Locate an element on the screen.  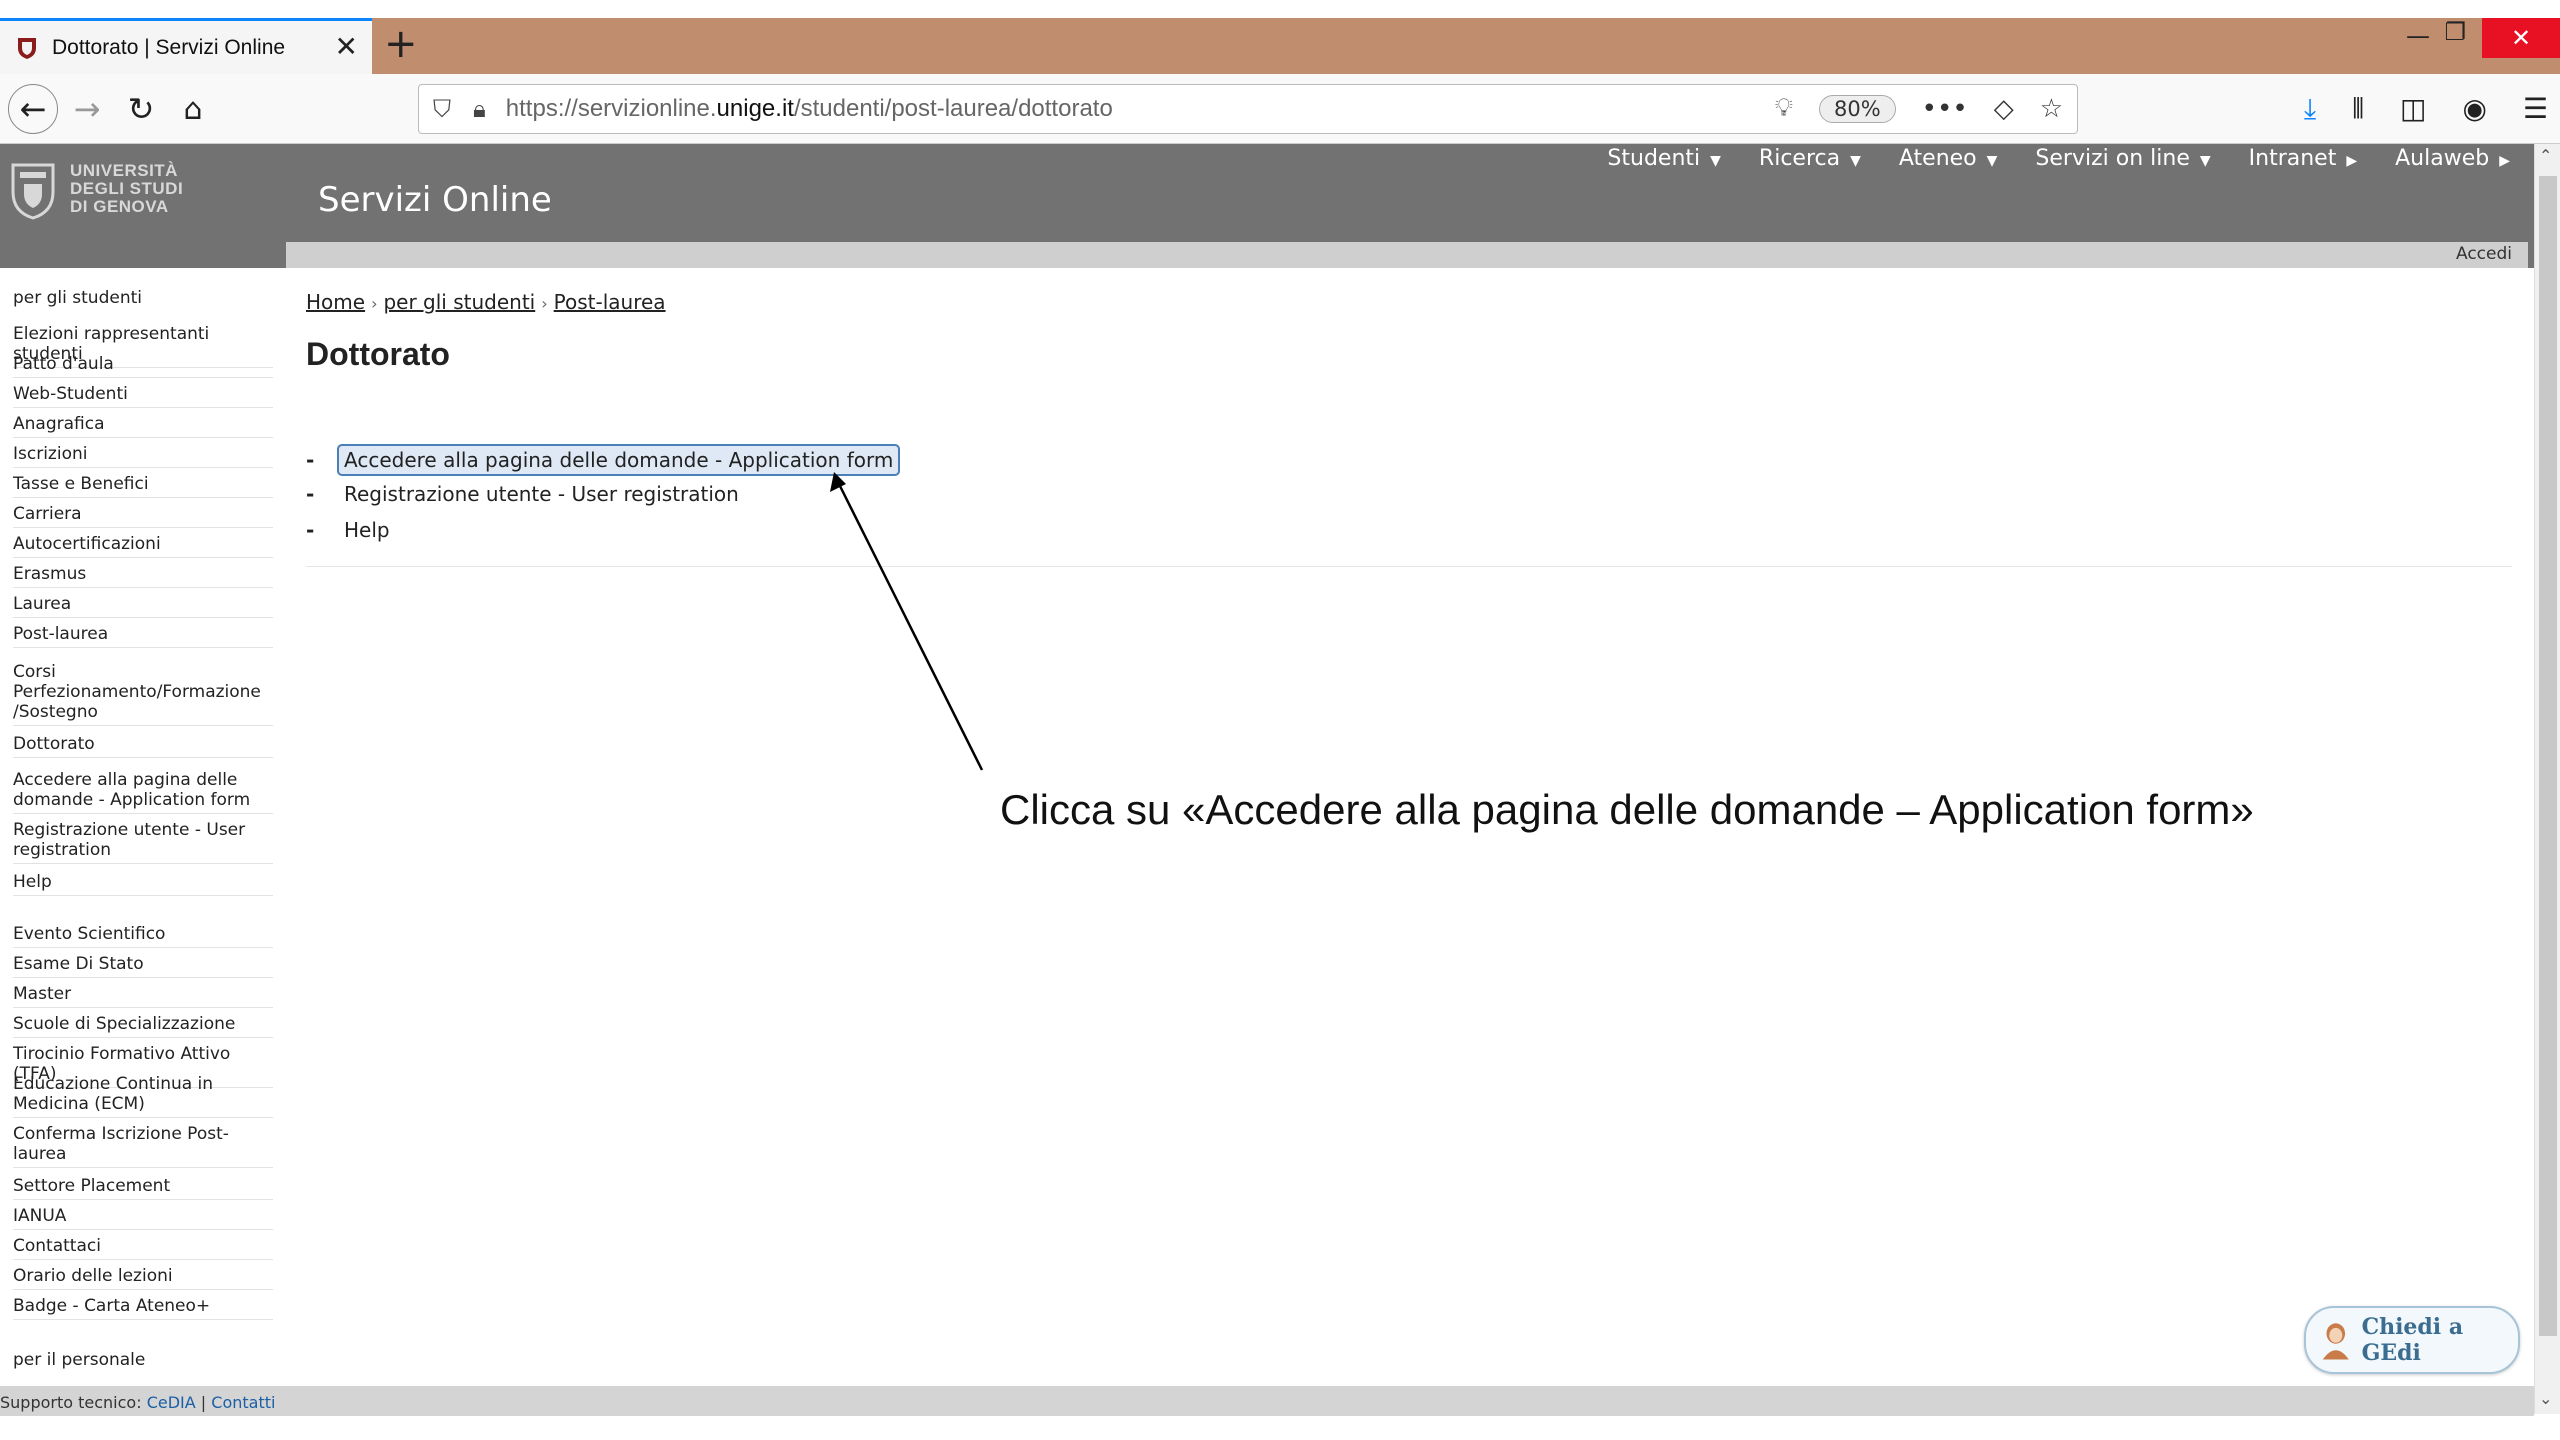
sidebar-item: Web-Studenti is located at coordinates (143, 396).